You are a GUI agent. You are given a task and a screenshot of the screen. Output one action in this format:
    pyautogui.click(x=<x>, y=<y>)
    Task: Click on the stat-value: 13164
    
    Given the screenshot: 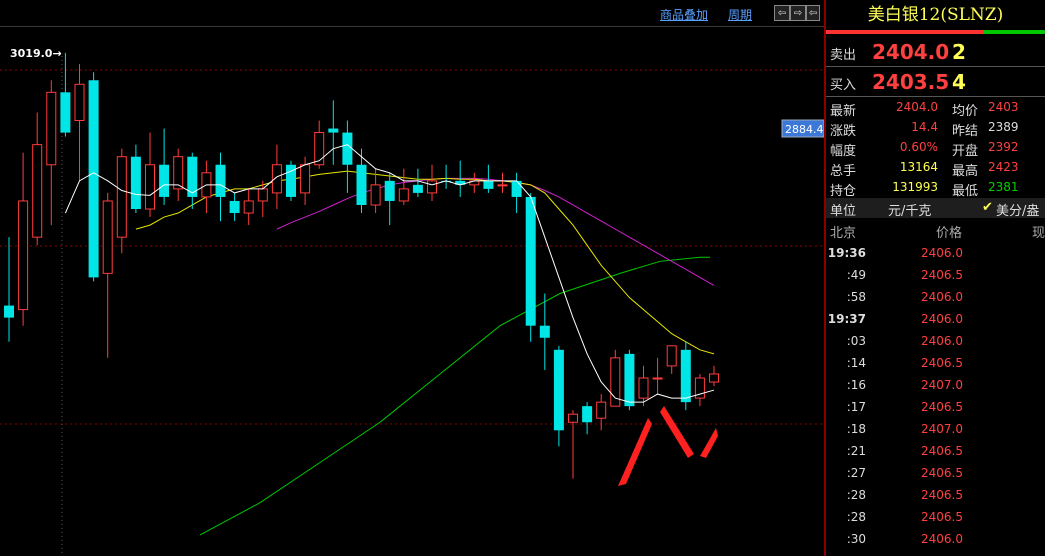 What is the action you would take?
    pyautogui.click(x=918, y=167)
    